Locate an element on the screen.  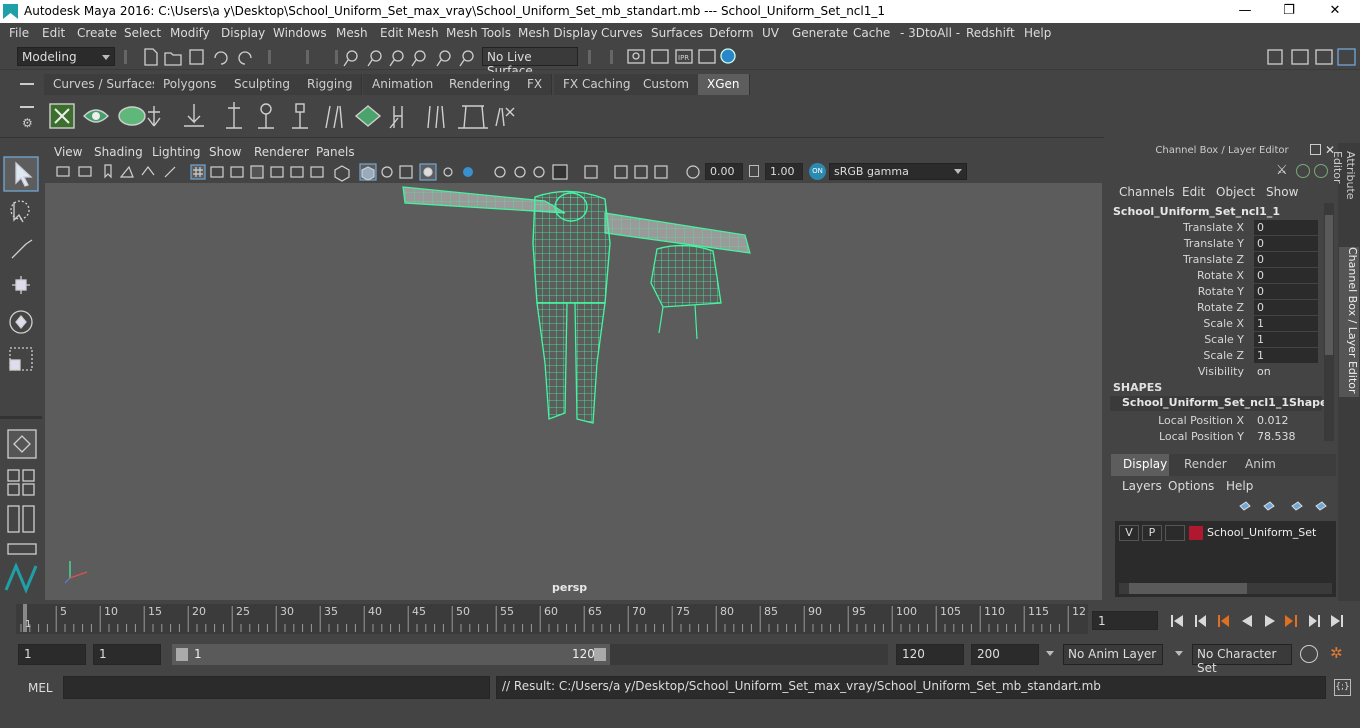
menu-3dtoall: - 3DtoAll - is located at coordinates (930, 33).